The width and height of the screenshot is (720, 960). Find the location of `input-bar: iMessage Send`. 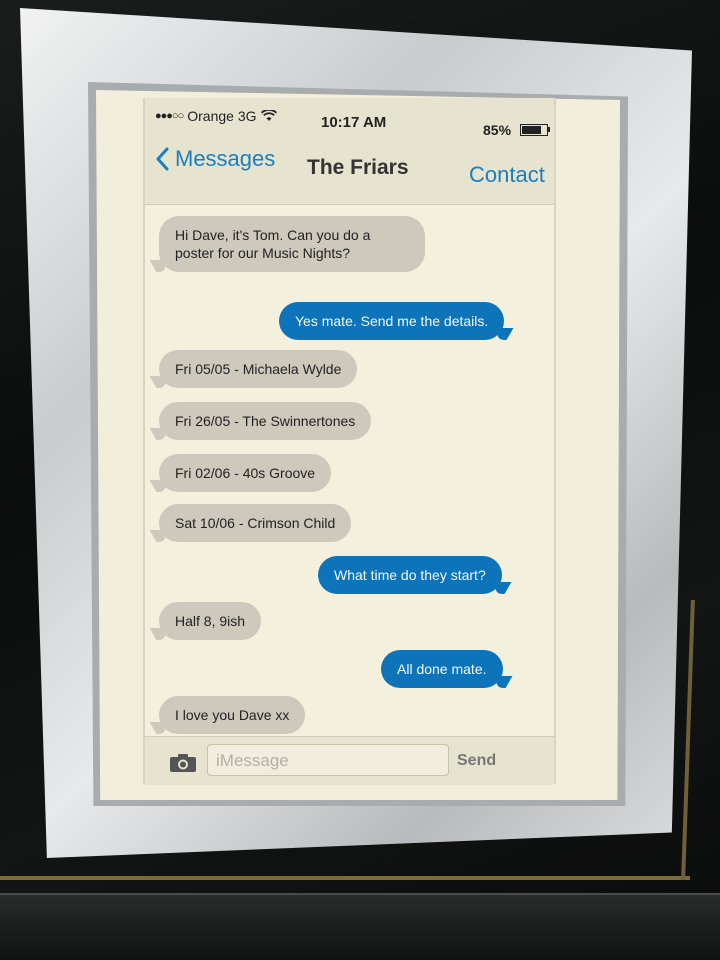

input-bar: iMessage Send is located at coordinates (349, 760).